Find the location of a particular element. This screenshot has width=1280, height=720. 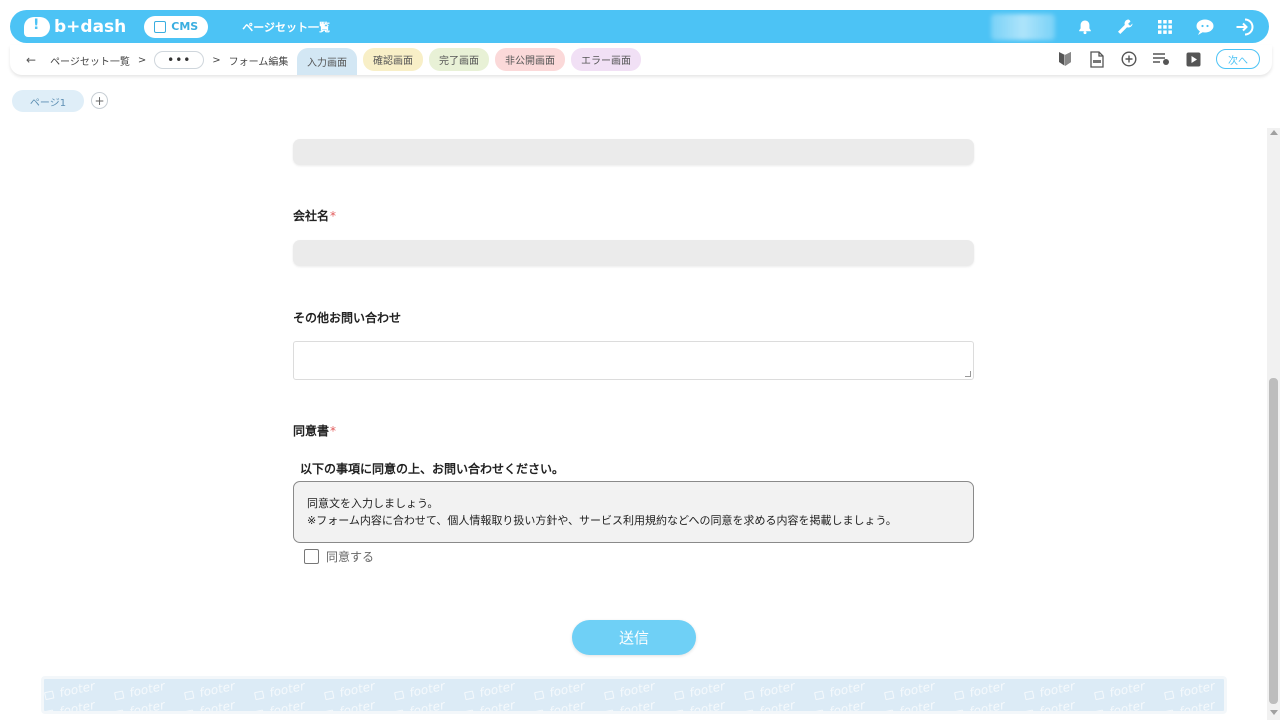

user-info-blurred is located at coordinates (1023, 26).